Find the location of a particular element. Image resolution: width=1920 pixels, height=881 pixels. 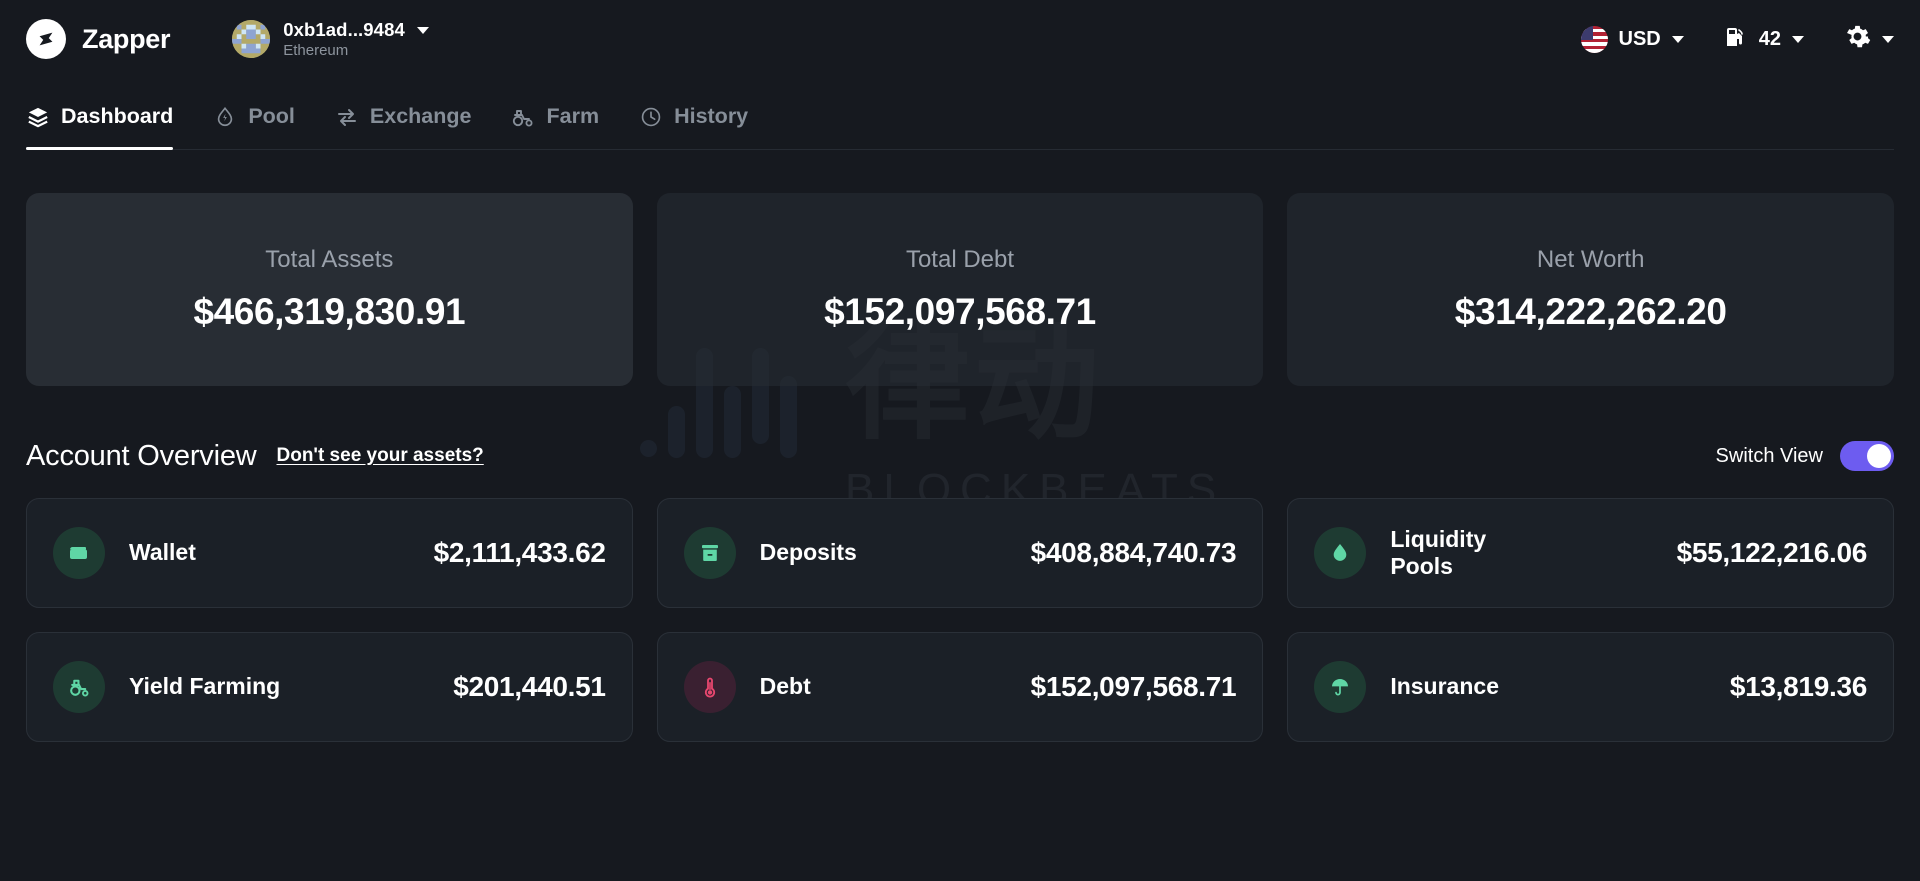

us-flag-icon is located at coordinates (1594, 39).